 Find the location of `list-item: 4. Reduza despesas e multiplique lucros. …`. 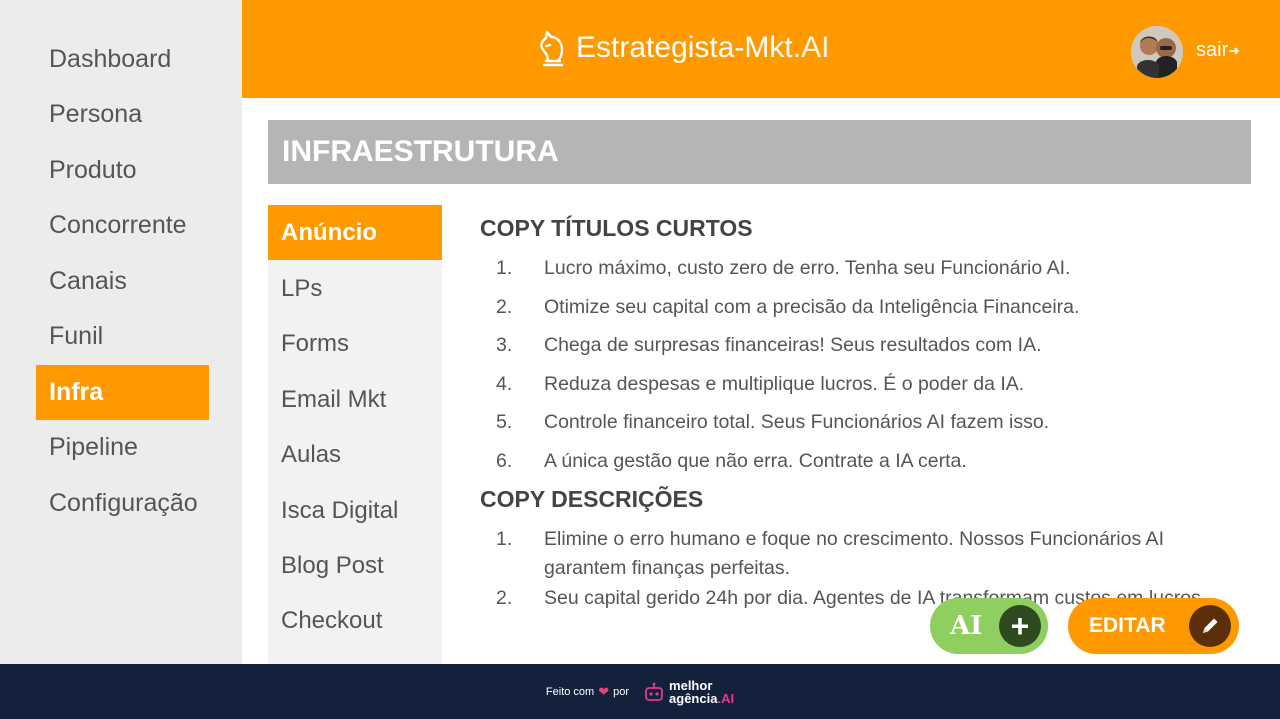

list-item: 4. Reduza despesas e multiplique lucros. … is located at coordinates (860, 384).